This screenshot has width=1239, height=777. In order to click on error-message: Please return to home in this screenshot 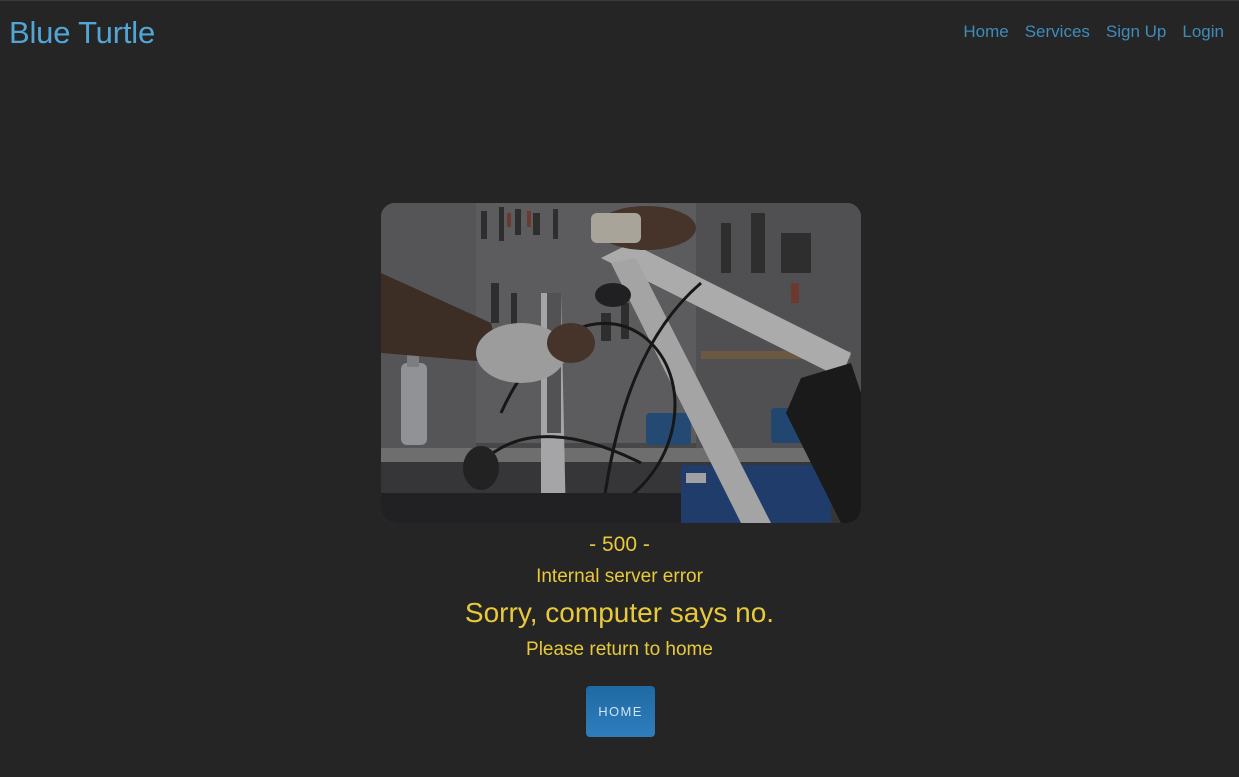, I will do `click(619, 649)`.